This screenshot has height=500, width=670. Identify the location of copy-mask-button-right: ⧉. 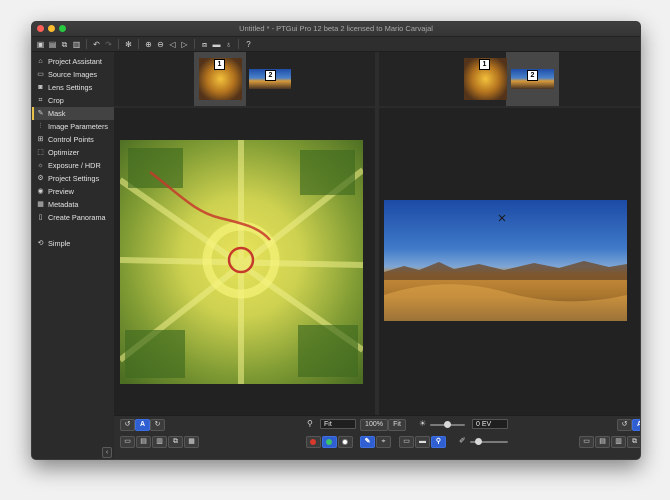
(633, 442).